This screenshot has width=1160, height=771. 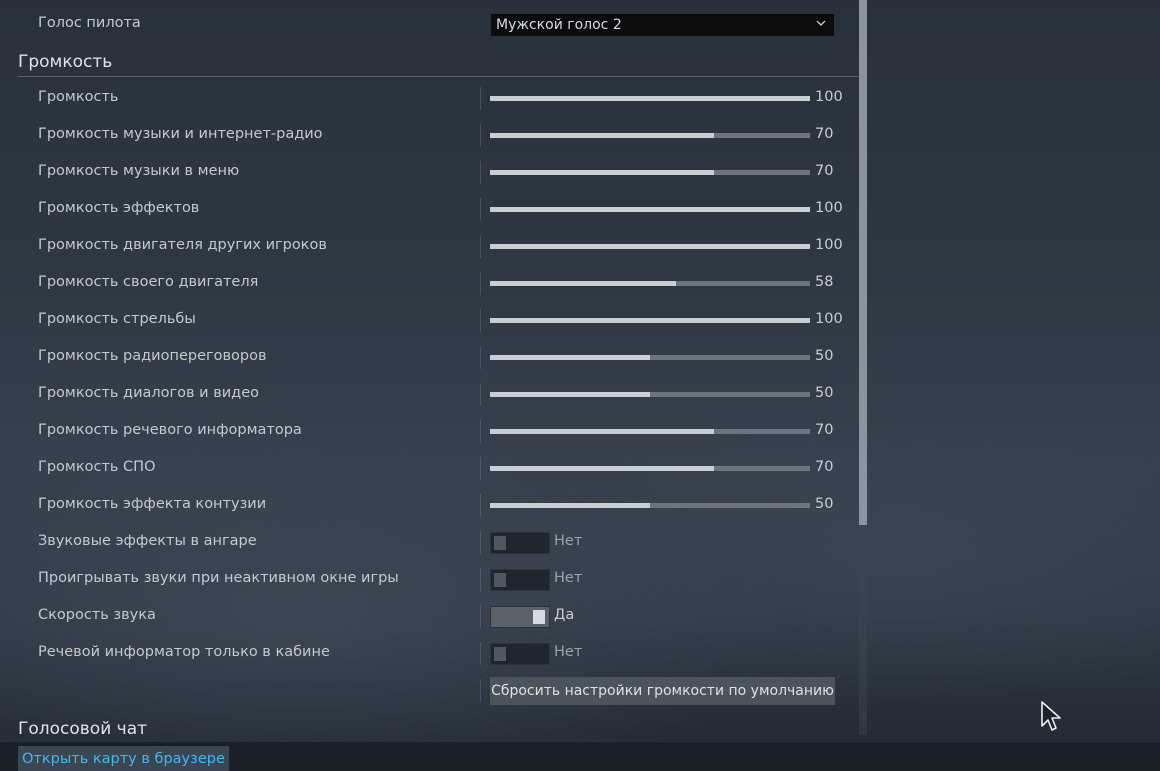 What do you see at coordinates (559, 25) in the screenshot?
I see `pilot-voice-selected: Мужской голос 2` at bounding box center [559, 25].